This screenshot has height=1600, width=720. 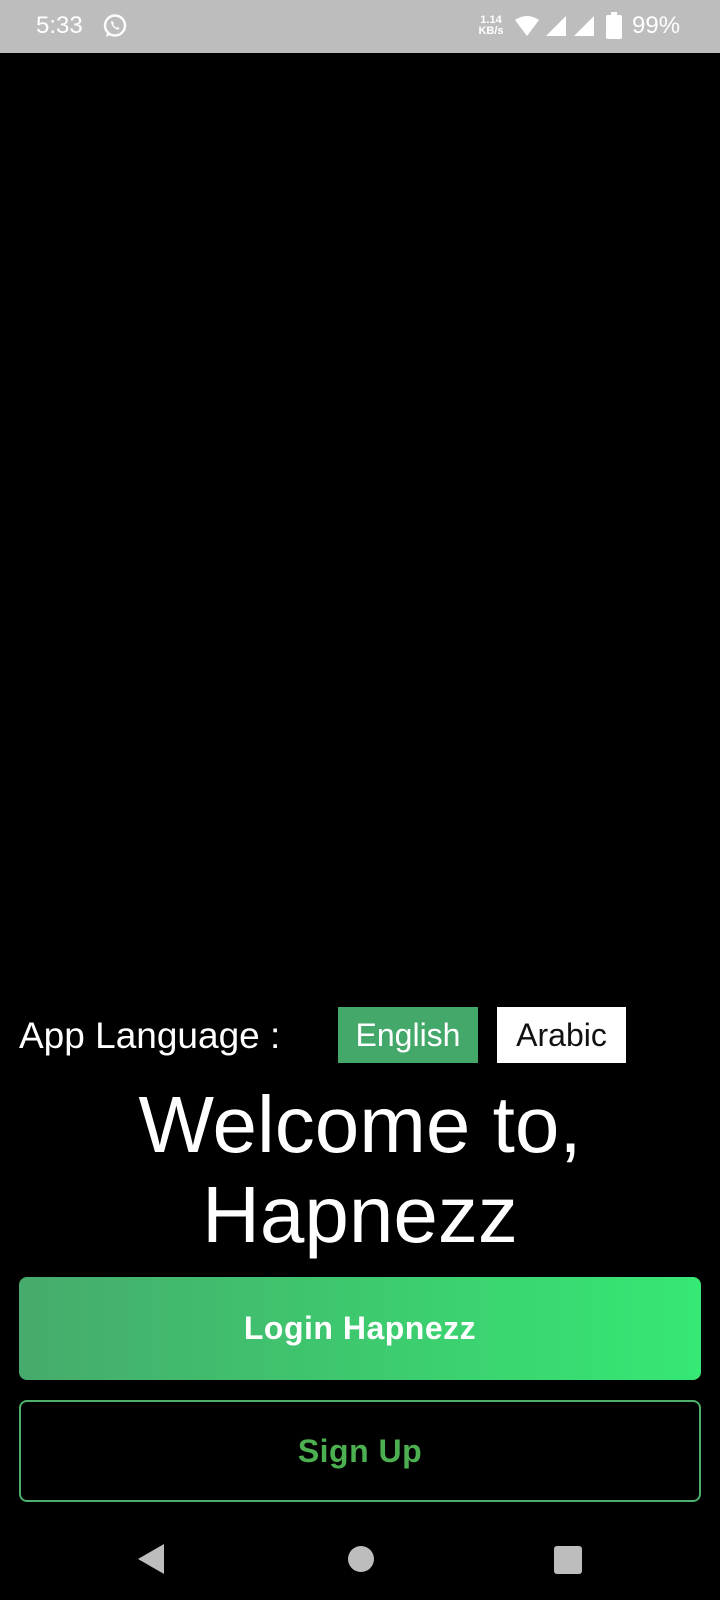 What do you see at coordinates (360, 1328) in the screenshot?
I see `login-button: Login Hapnezz` at bounding box center [360, 1328].